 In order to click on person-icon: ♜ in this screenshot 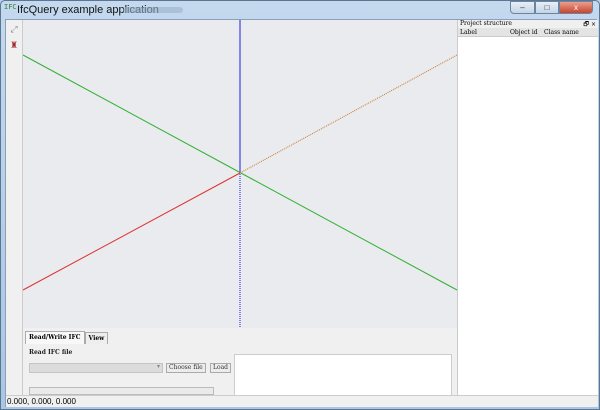, I will do `click(14, 45)`.